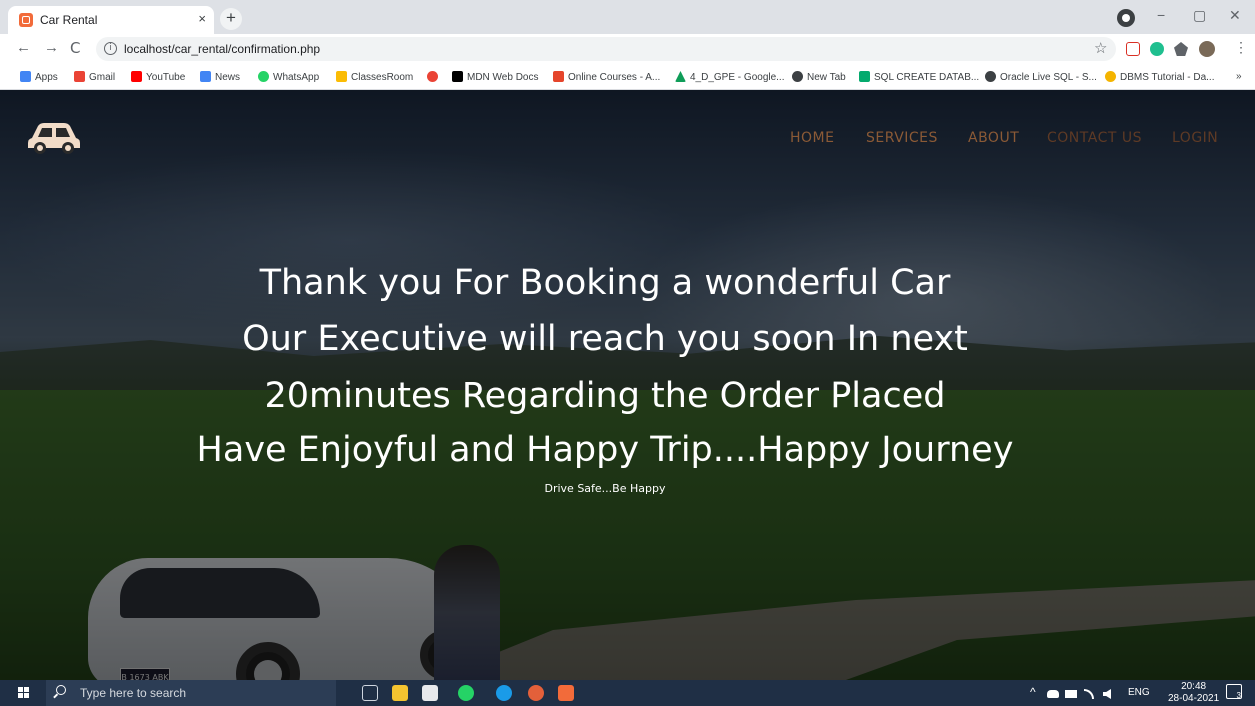 The image size is (1255, 706). I want to click on google-drive-icon, so click(680, 76).